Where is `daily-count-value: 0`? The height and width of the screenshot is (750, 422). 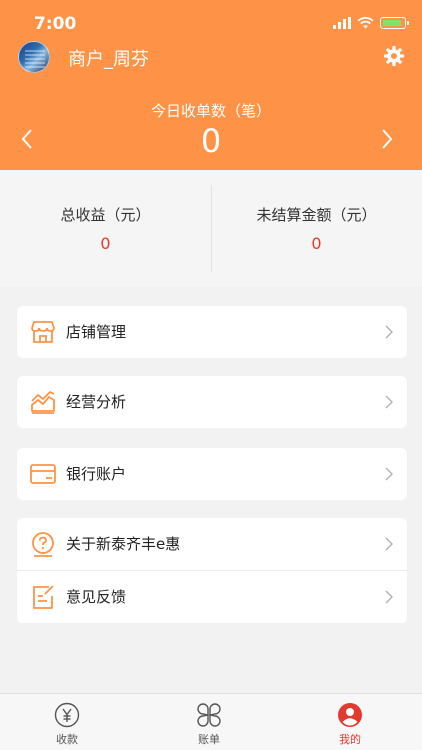
daily-count-value: 0 is located at coordinates (211, 141).